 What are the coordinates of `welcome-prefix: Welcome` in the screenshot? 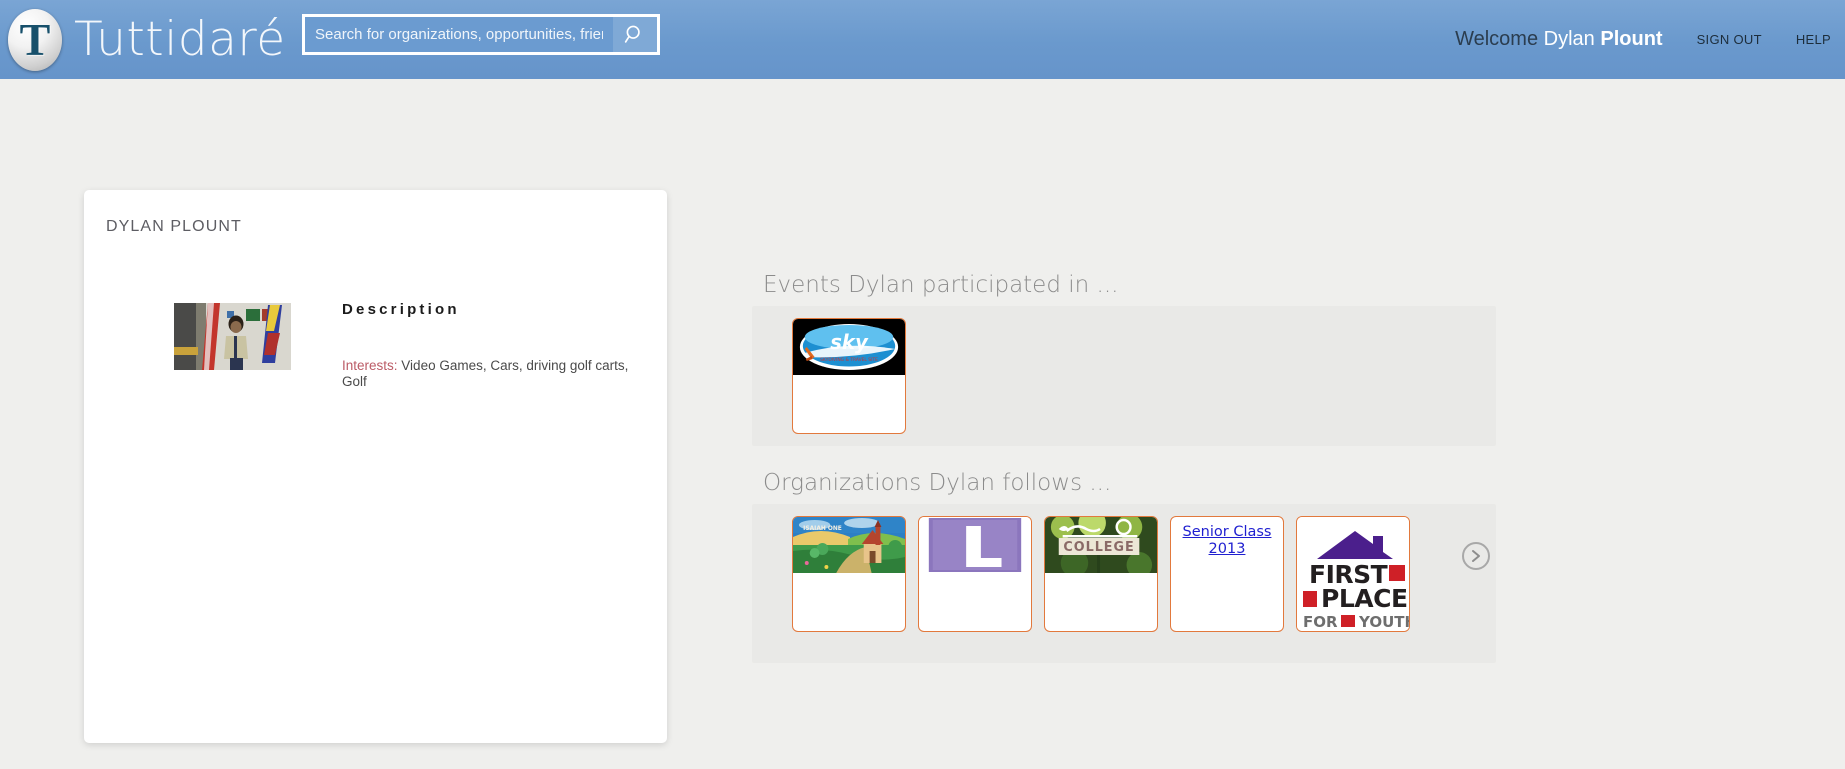 It's located at (1497, 39).